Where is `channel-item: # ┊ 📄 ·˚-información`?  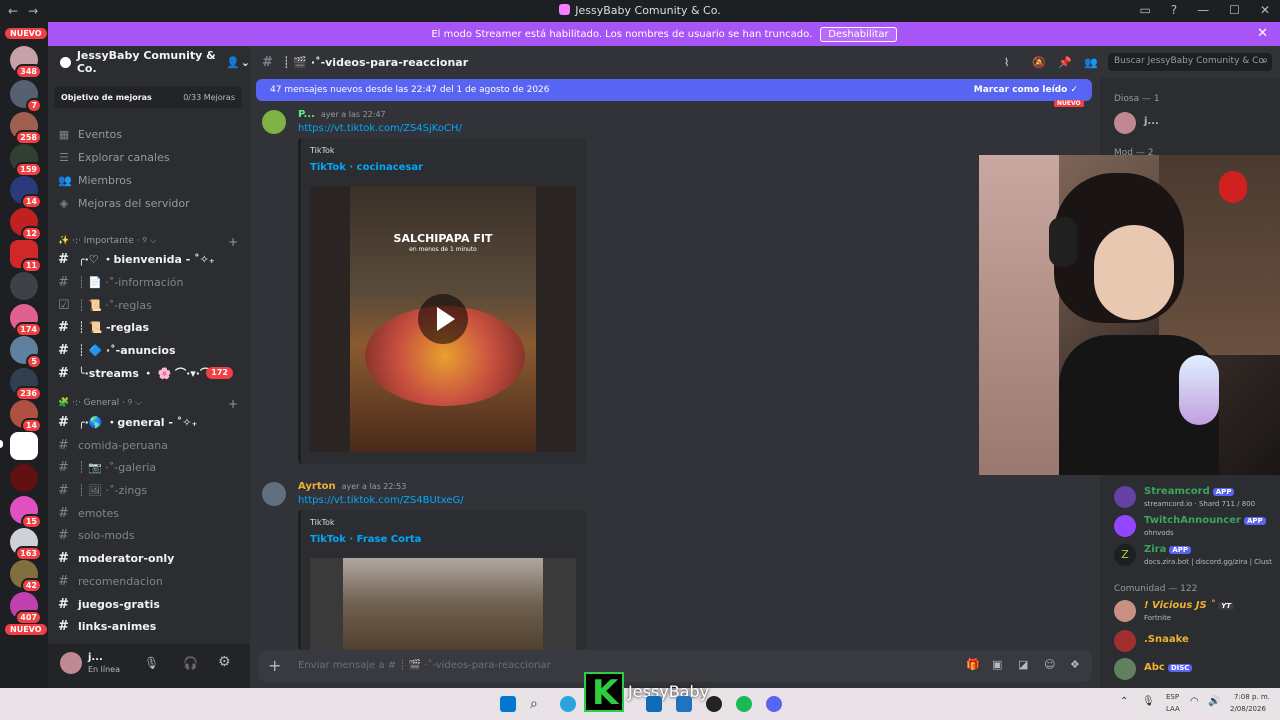
channel-item: # ┊ 📄 ·˚-información is located at coordinates (150, 282).